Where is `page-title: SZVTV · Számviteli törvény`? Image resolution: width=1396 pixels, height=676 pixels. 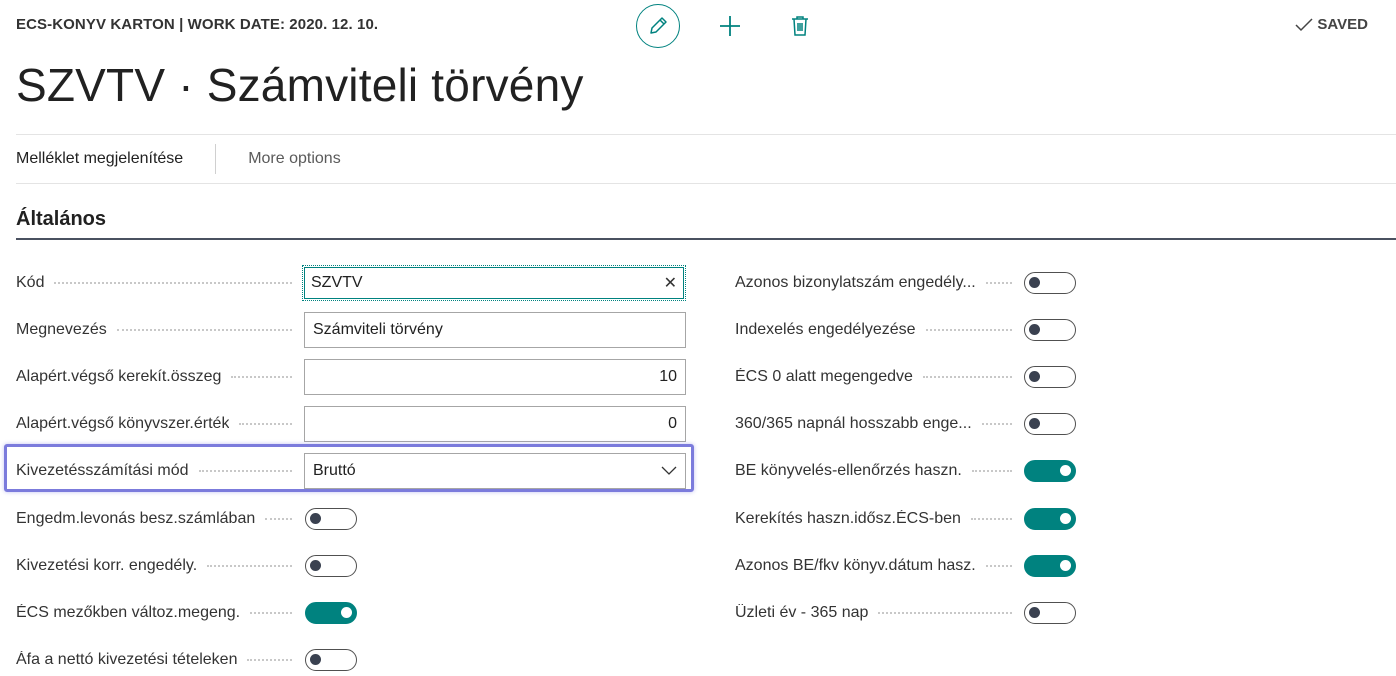
page-title: SZVTV · Számviteli törvény is located at coordinates (300, 85).